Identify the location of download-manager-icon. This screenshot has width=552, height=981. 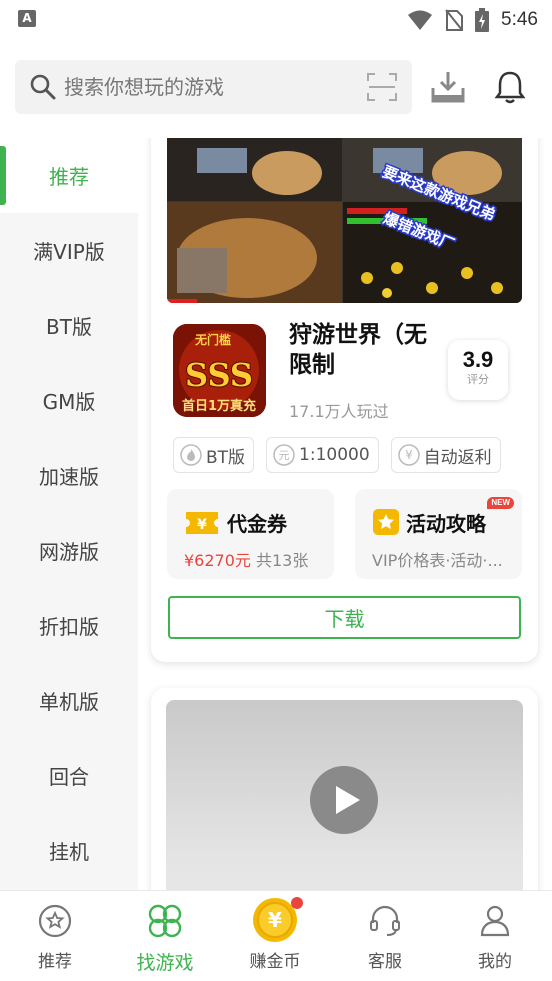
(448, 87).